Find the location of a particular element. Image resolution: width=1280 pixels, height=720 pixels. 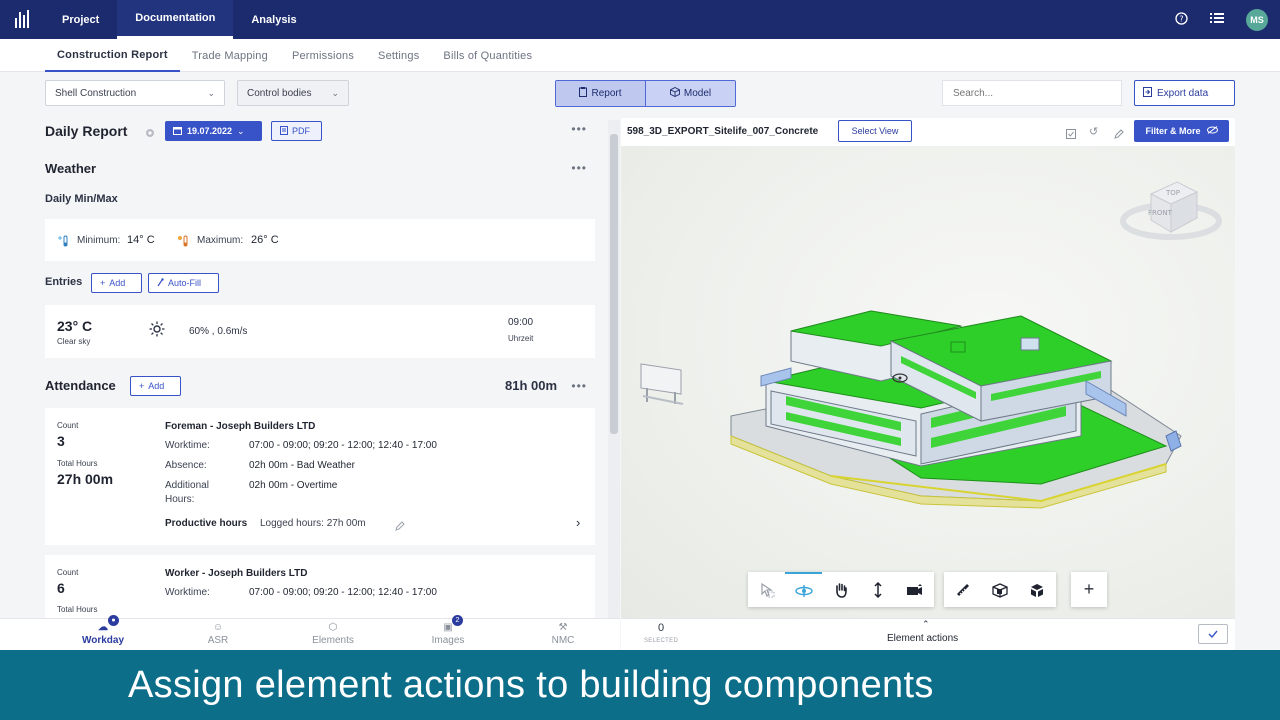

checkmark-icon is located at coordinates (1213, 634).